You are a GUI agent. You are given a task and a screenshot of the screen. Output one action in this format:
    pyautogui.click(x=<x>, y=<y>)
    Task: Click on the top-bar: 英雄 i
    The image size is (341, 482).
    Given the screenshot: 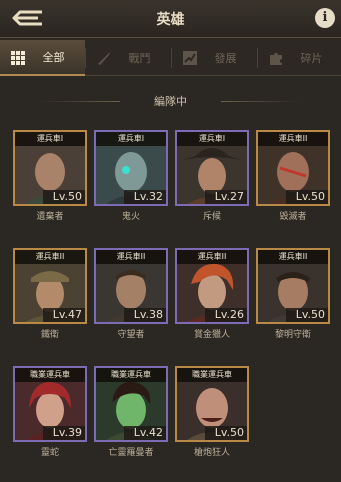 What is the action you would take?
    pyautogui.click(x=170, y=19)
    